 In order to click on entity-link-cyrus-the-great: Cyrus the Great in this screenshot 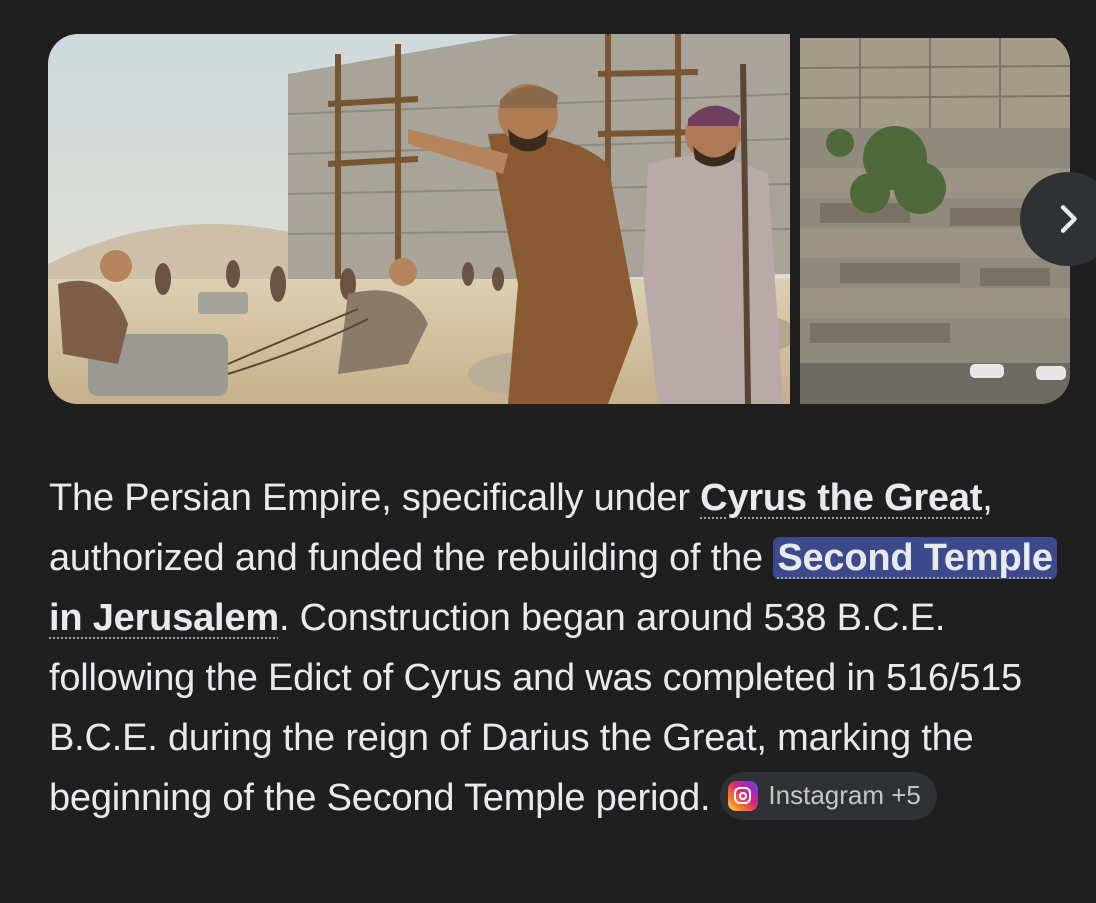, I will do `click(841, 498)`.